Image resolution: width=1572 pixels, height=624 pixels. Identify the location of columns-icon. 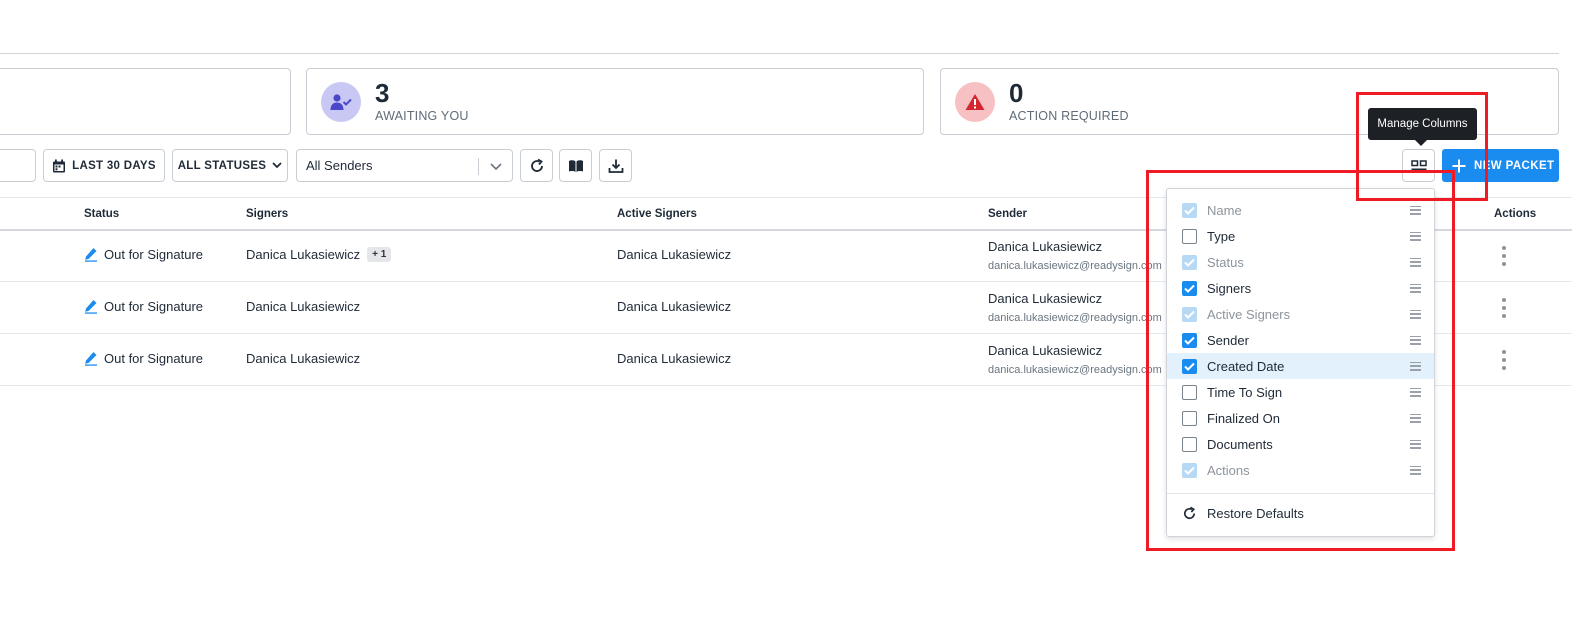
(1418, 164).